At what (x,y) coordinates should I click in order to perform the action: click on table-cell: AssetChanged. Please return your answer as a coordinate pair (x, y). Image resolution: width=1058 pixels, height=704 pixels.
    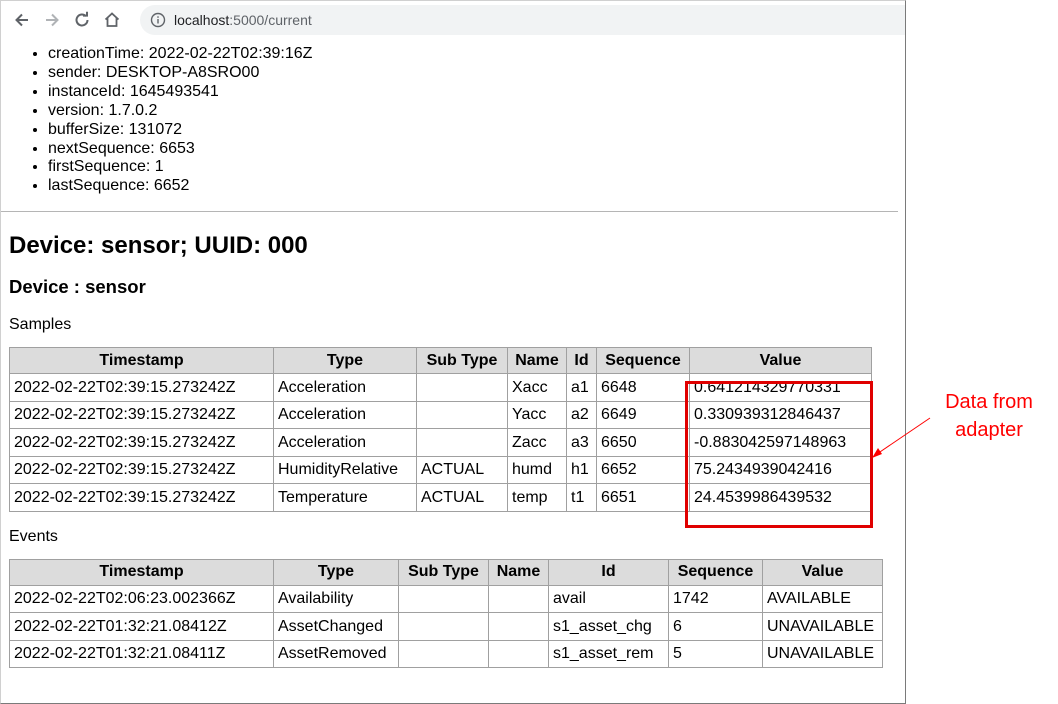
    Looking at the image, I should click on (336, 626).